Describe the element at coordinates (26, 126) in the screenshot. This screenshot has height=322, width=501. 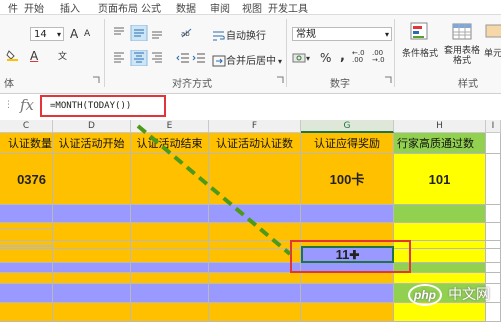
I see `column-header-c: C` at that location.